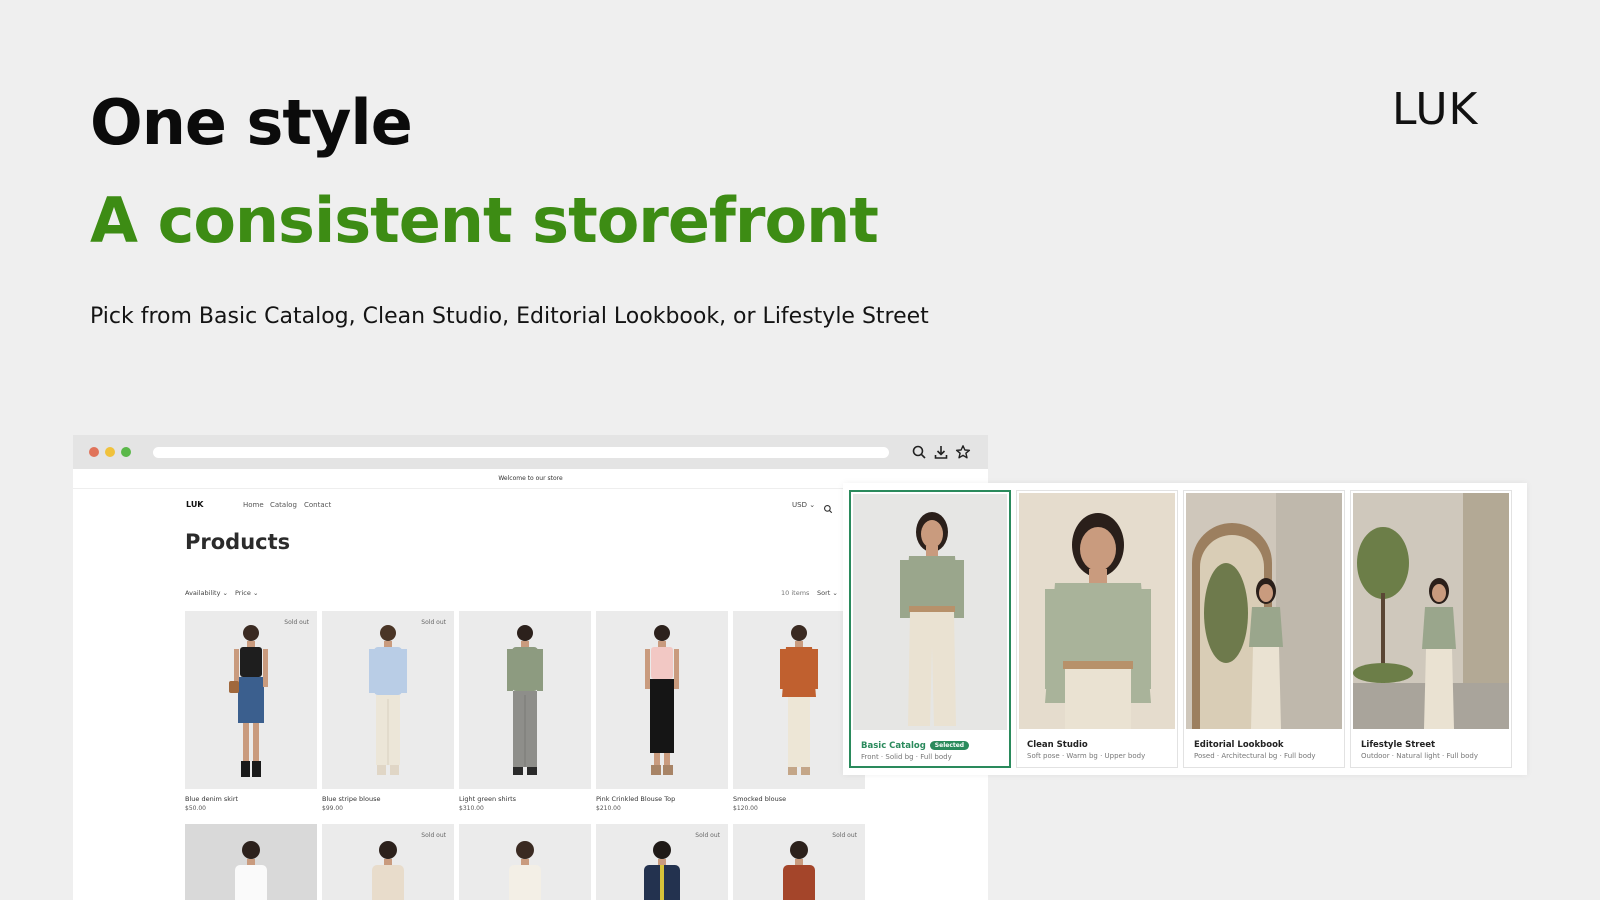 This screenshot has width=1600, height=900. What do you see at coordinates (919, 452) in the screenshot?
I see `search-icon` at bounding box center [919, 452].